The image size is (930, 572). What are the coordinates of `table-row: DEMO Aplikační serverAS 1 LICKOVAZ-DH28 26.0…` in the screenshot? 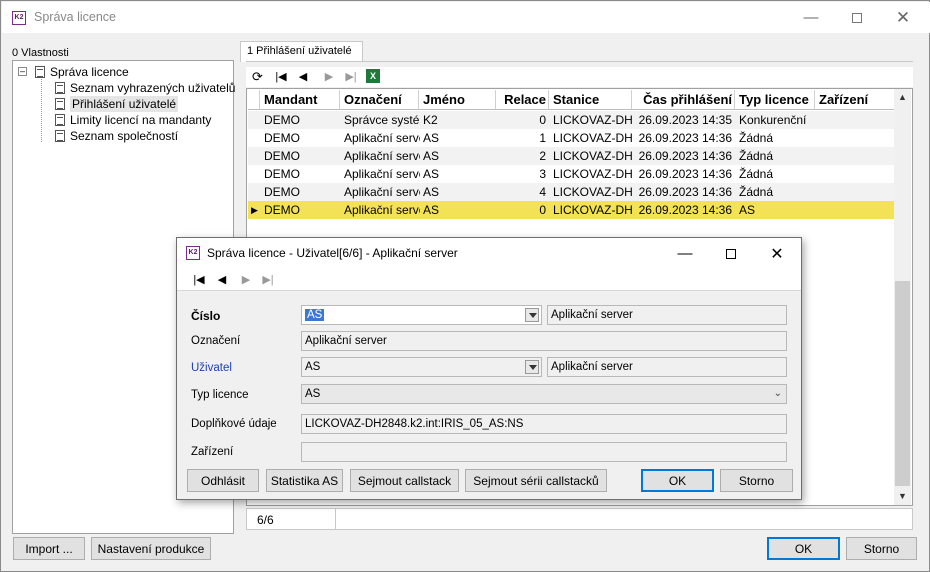 It's located at (572, 138).